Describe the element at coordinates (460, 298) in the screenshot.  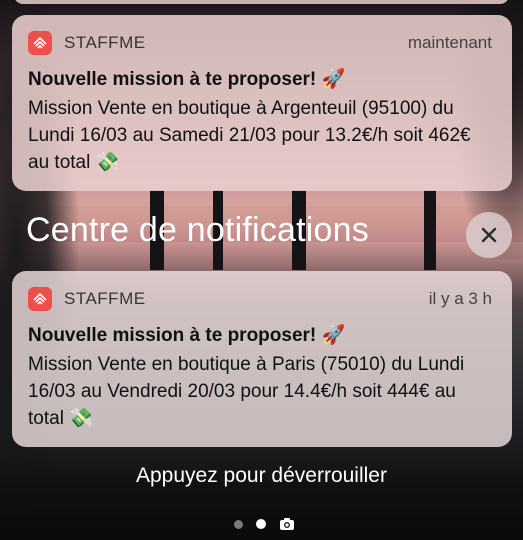
I see `notification-time: il y a 3 h` at that location.